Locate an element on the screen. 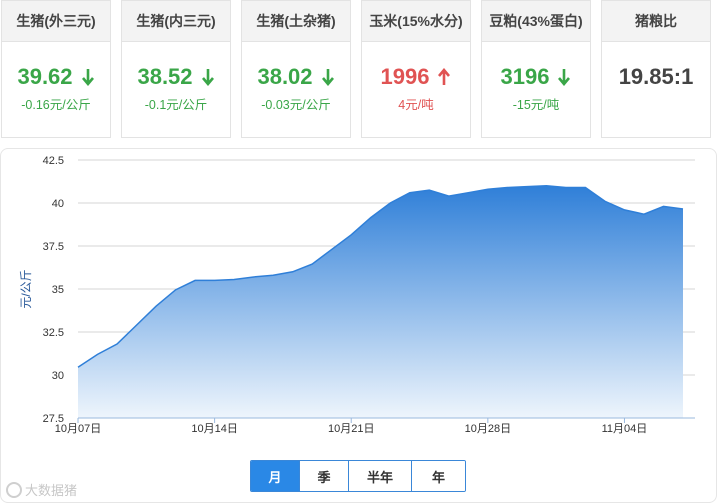 The width and height of the screenshot is (717, 503). card-value-row: 1996 is located at coordinates (416, 77).